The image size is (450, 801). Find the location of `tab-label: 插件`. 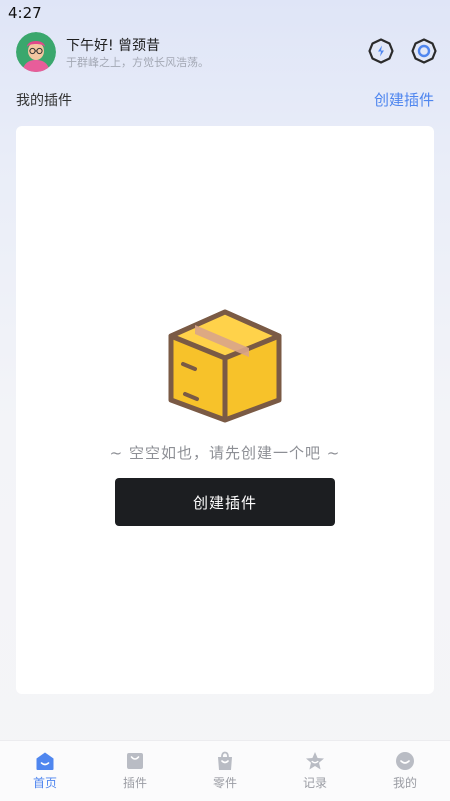

tab-label: 插件 is located at coordinates (134, 783).